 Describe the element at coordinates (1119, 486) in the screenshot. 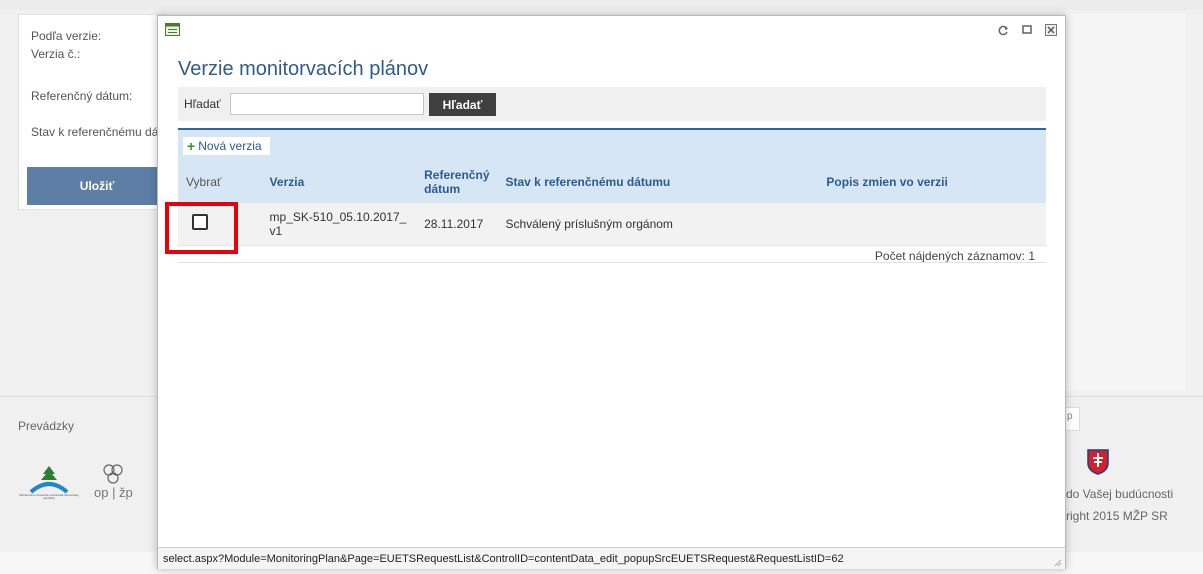

I see `footer-credits: do Vašej budúcnosti right 2015 MŽP SR` at that location.